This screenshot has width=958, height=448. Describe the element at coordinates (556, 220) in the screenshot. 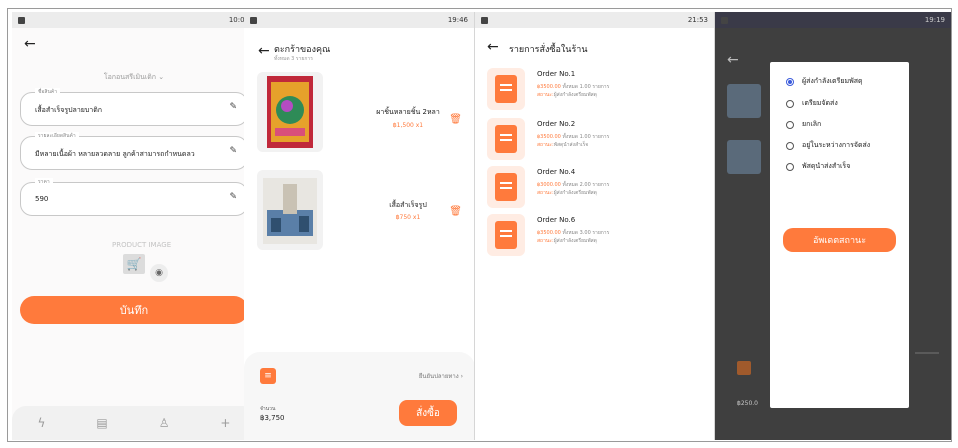

I see `order-number: Order No.6` at that location.